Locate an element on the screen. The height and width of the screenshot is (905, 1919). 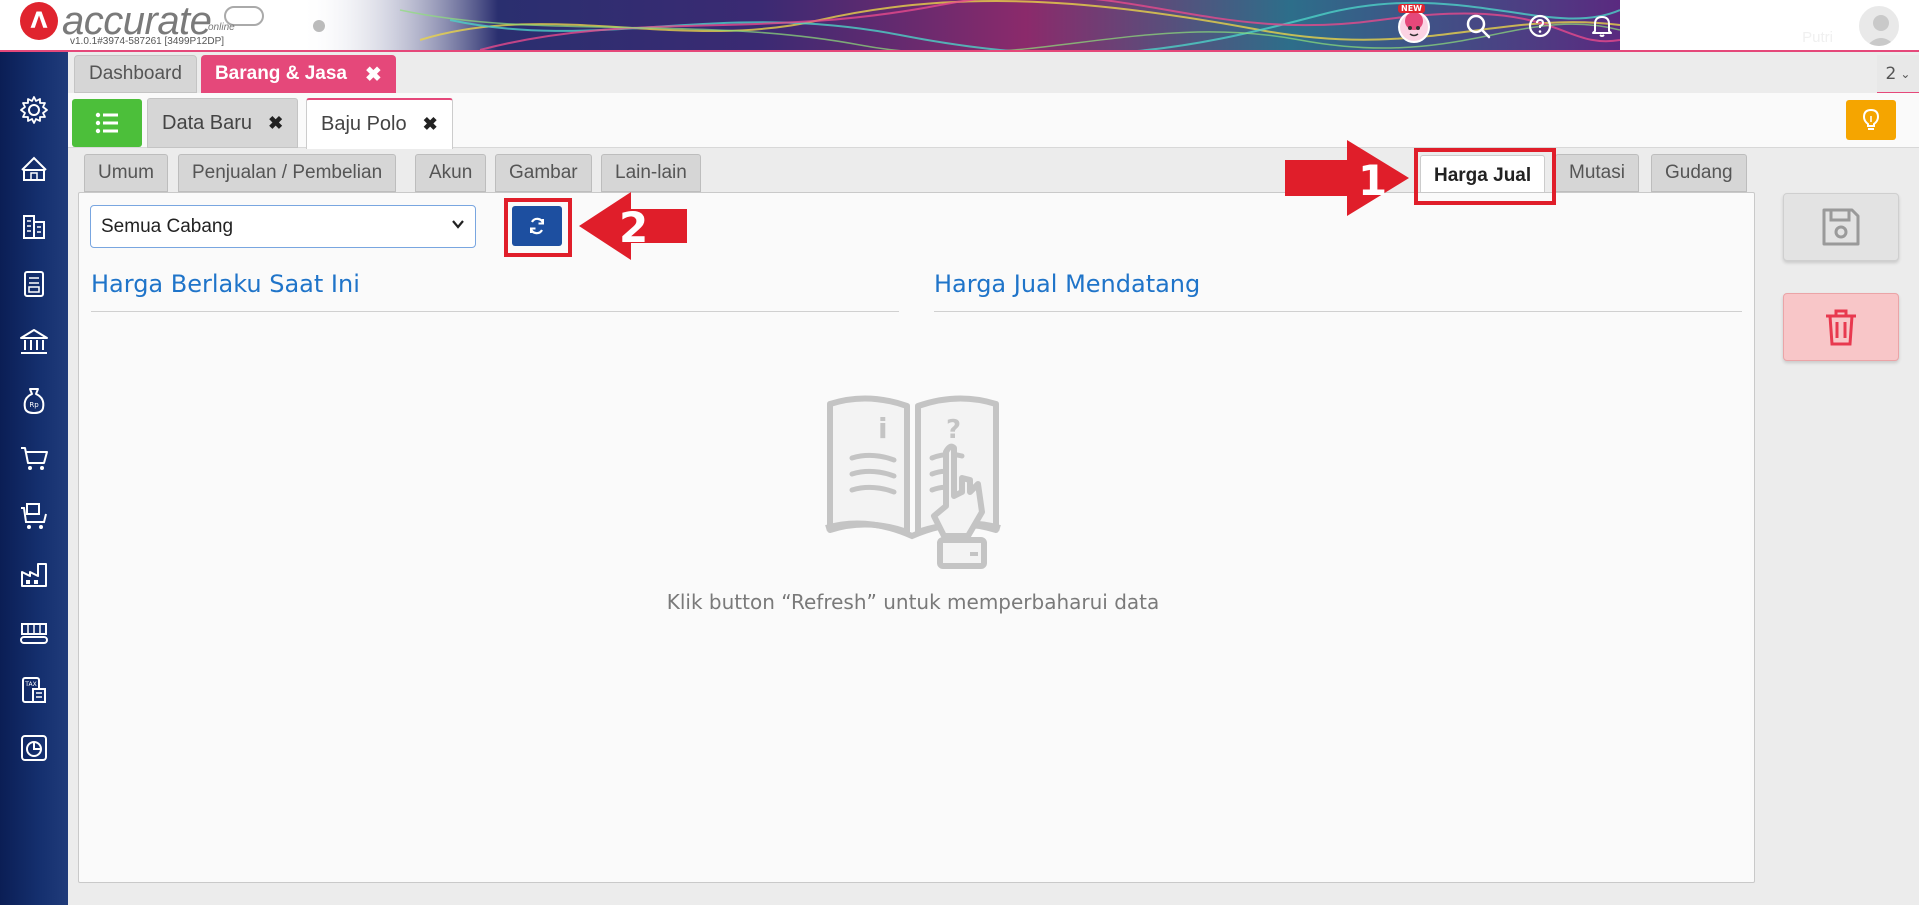
assistant-avatar-icon is located at coordinates (1414, 27).